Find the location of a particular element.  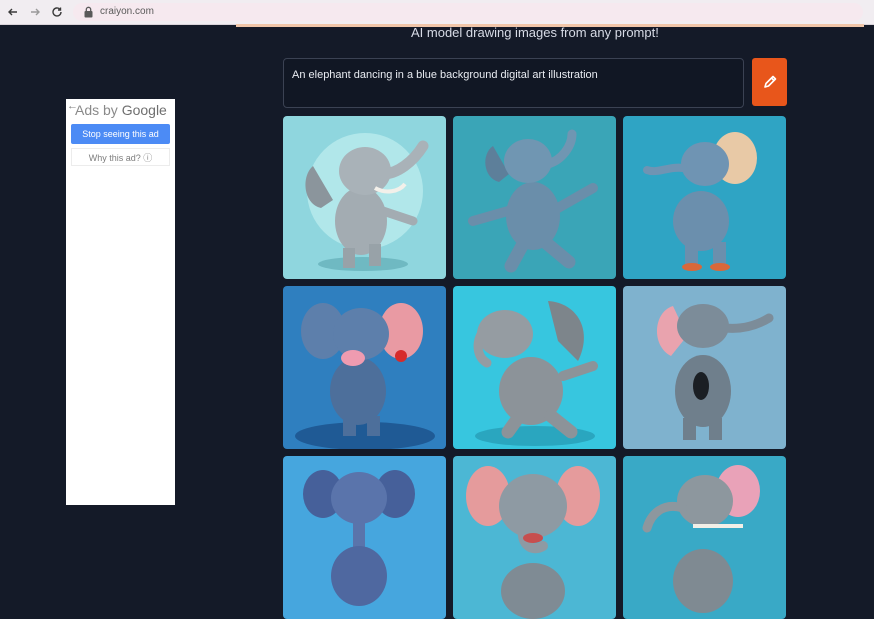

why-this-ad-button: Why this ad? ⓘ is located at coordinates (120, 157).